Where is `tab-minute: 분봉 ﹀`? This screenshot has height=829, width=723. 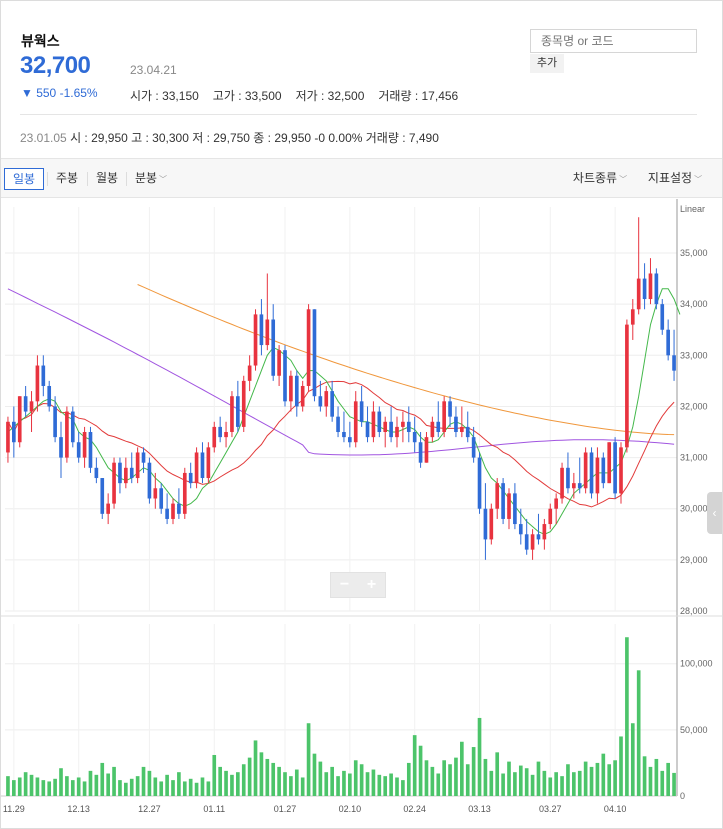 tab-minute: 분봉 ﹀ is located at coordinates (151, 179).